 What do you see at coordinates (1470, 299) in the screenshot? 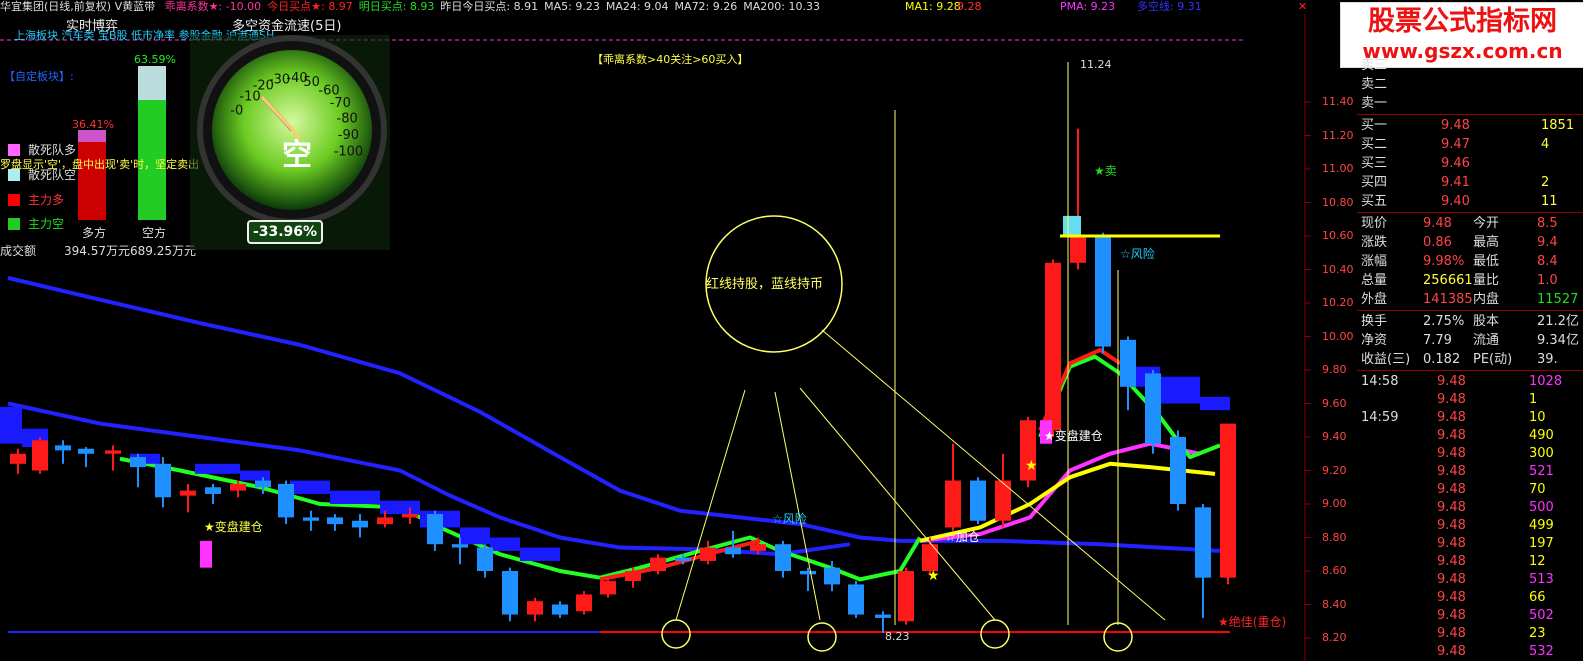
I see `stat-row: 外盘 141385 内盘 11527` at bounding box center [1470, 299].